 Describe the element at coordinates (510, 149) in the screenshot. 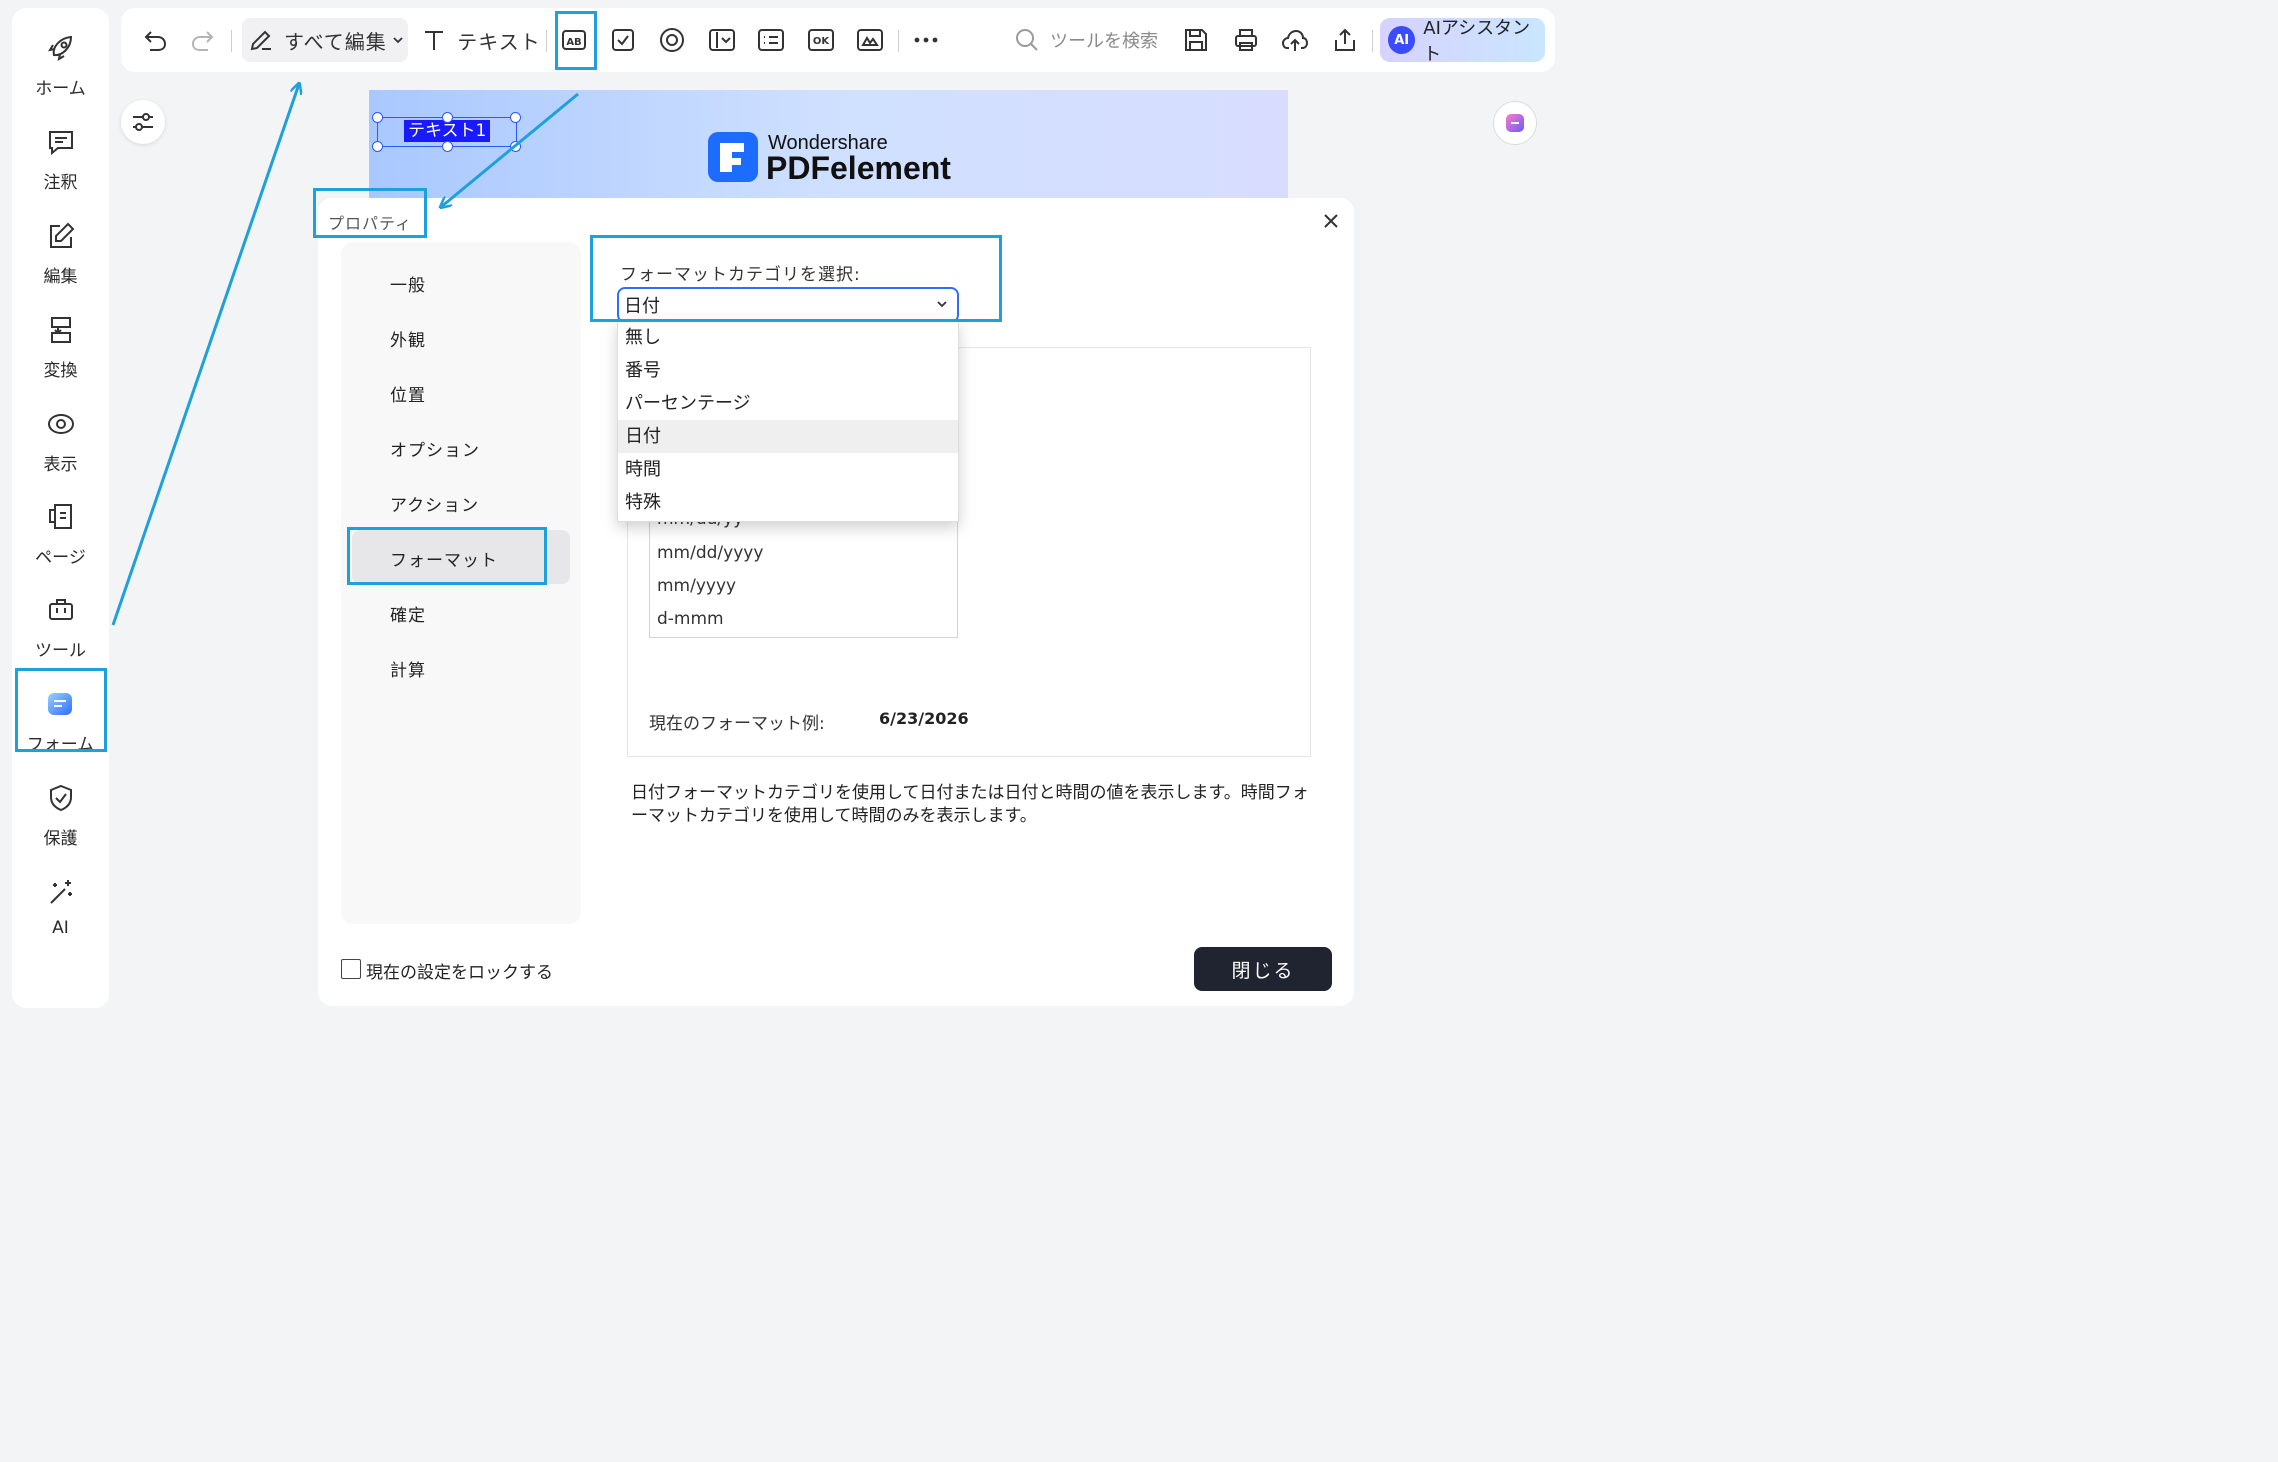

I see `arrow-to-properties` at that location.